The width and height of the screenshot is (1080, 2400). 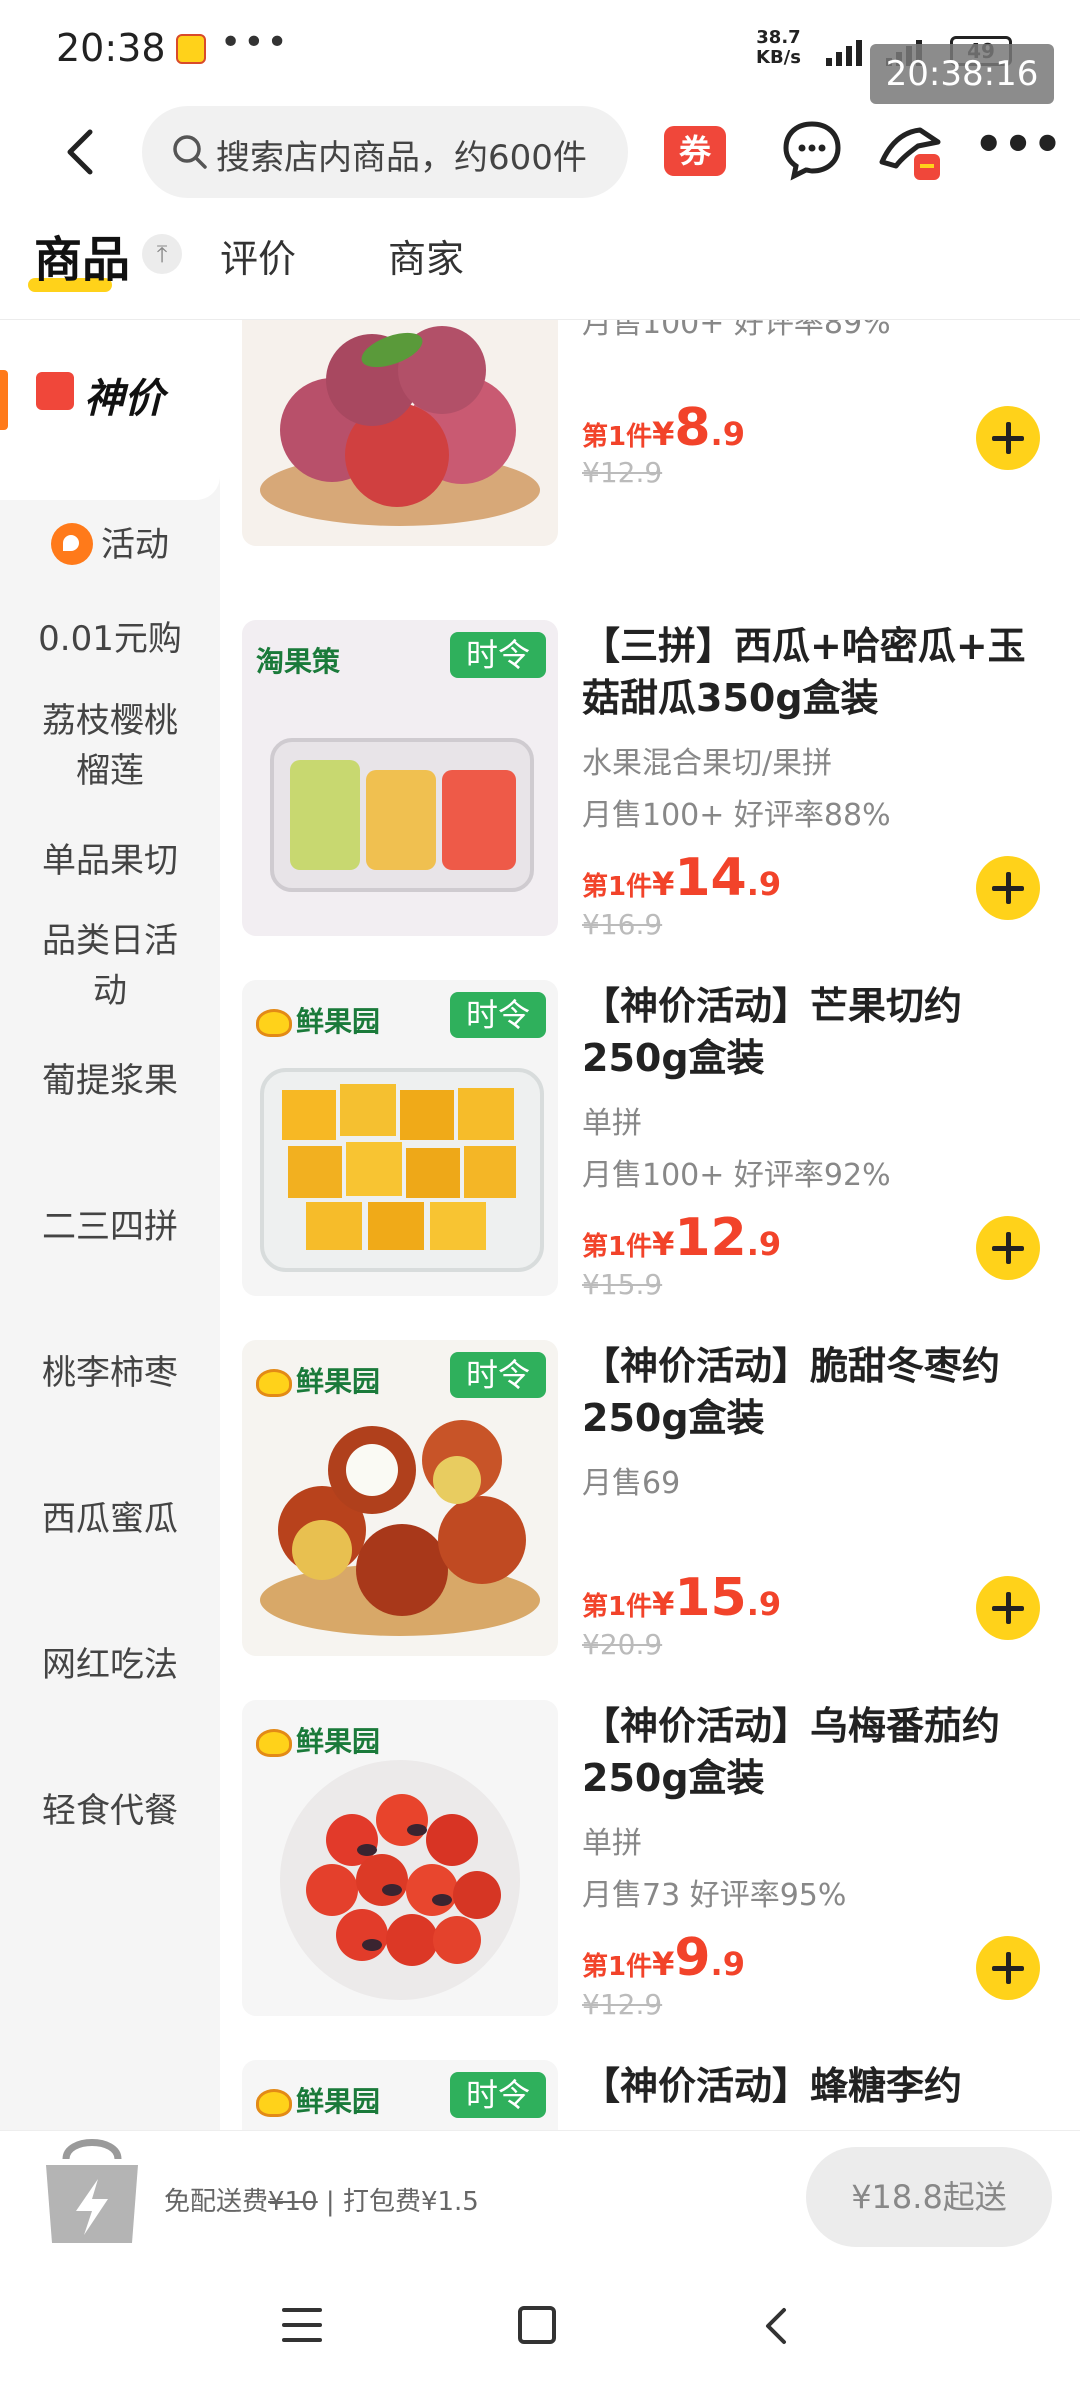 I want to click on original-price: ¥15.9, so click(x=622, y=1284).